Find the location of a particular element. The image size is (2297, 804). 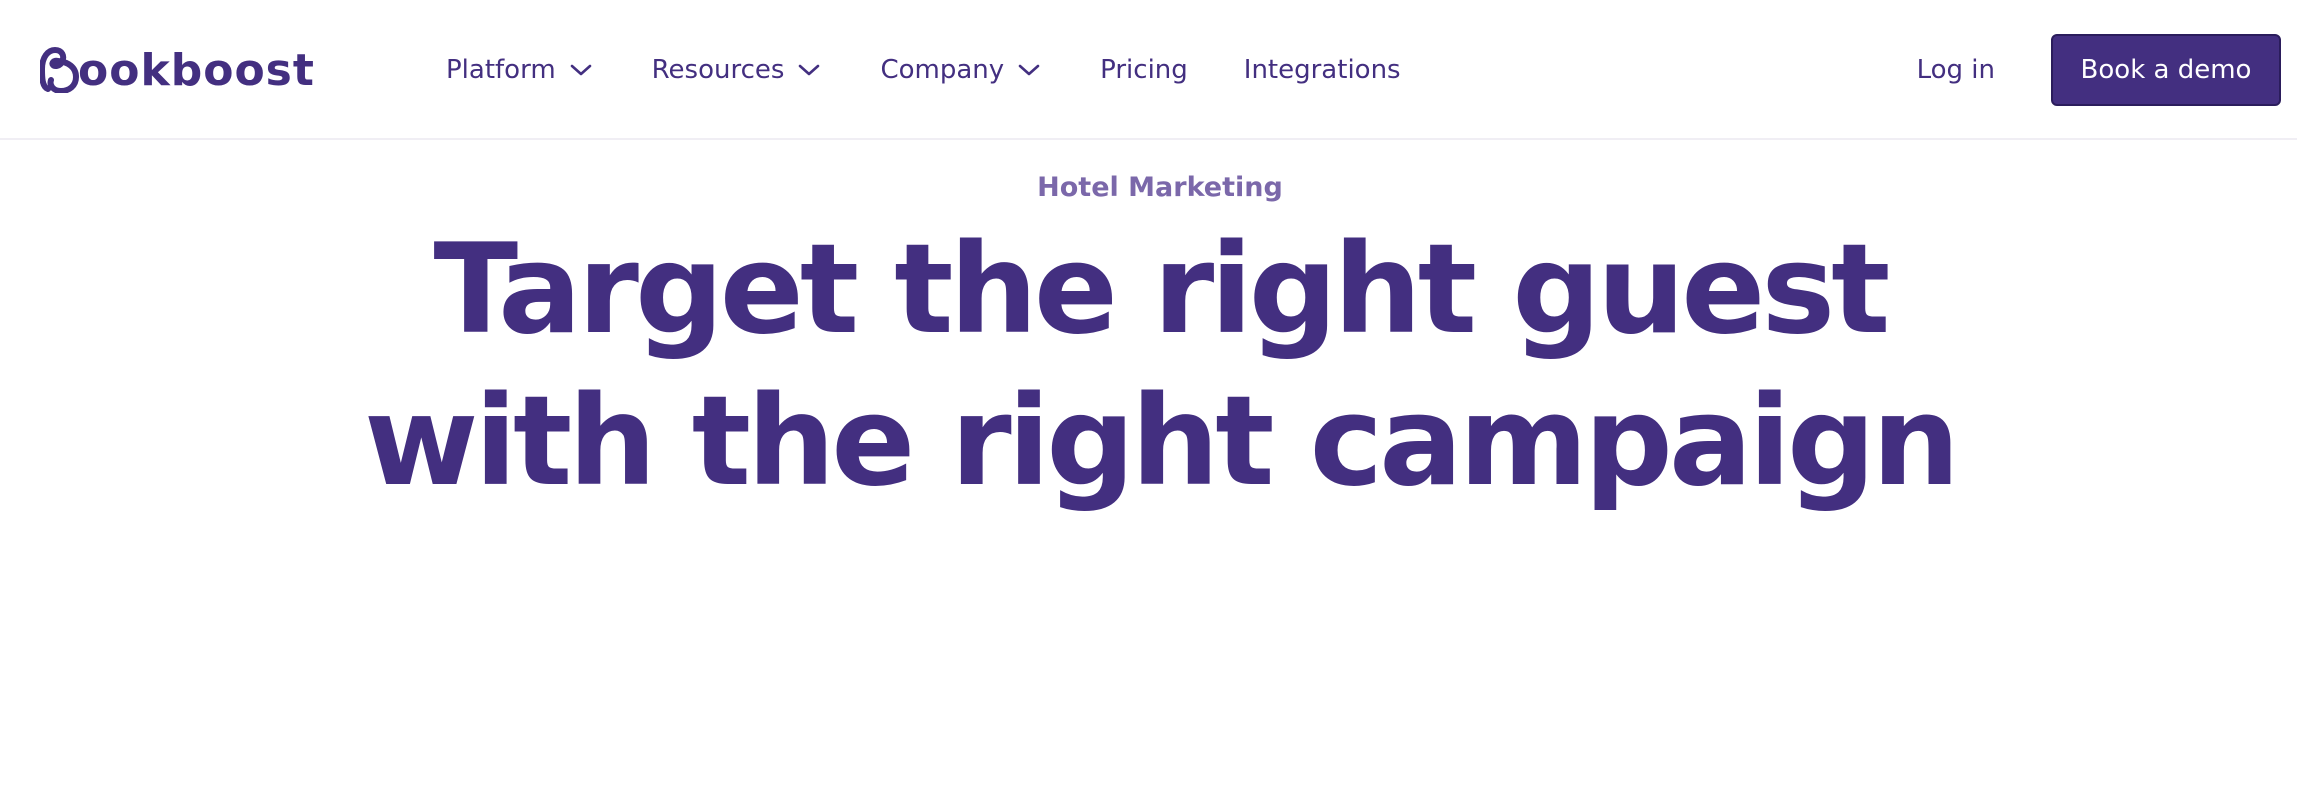

bookboost-logo: ookboost is located at coordinates (177, 70).